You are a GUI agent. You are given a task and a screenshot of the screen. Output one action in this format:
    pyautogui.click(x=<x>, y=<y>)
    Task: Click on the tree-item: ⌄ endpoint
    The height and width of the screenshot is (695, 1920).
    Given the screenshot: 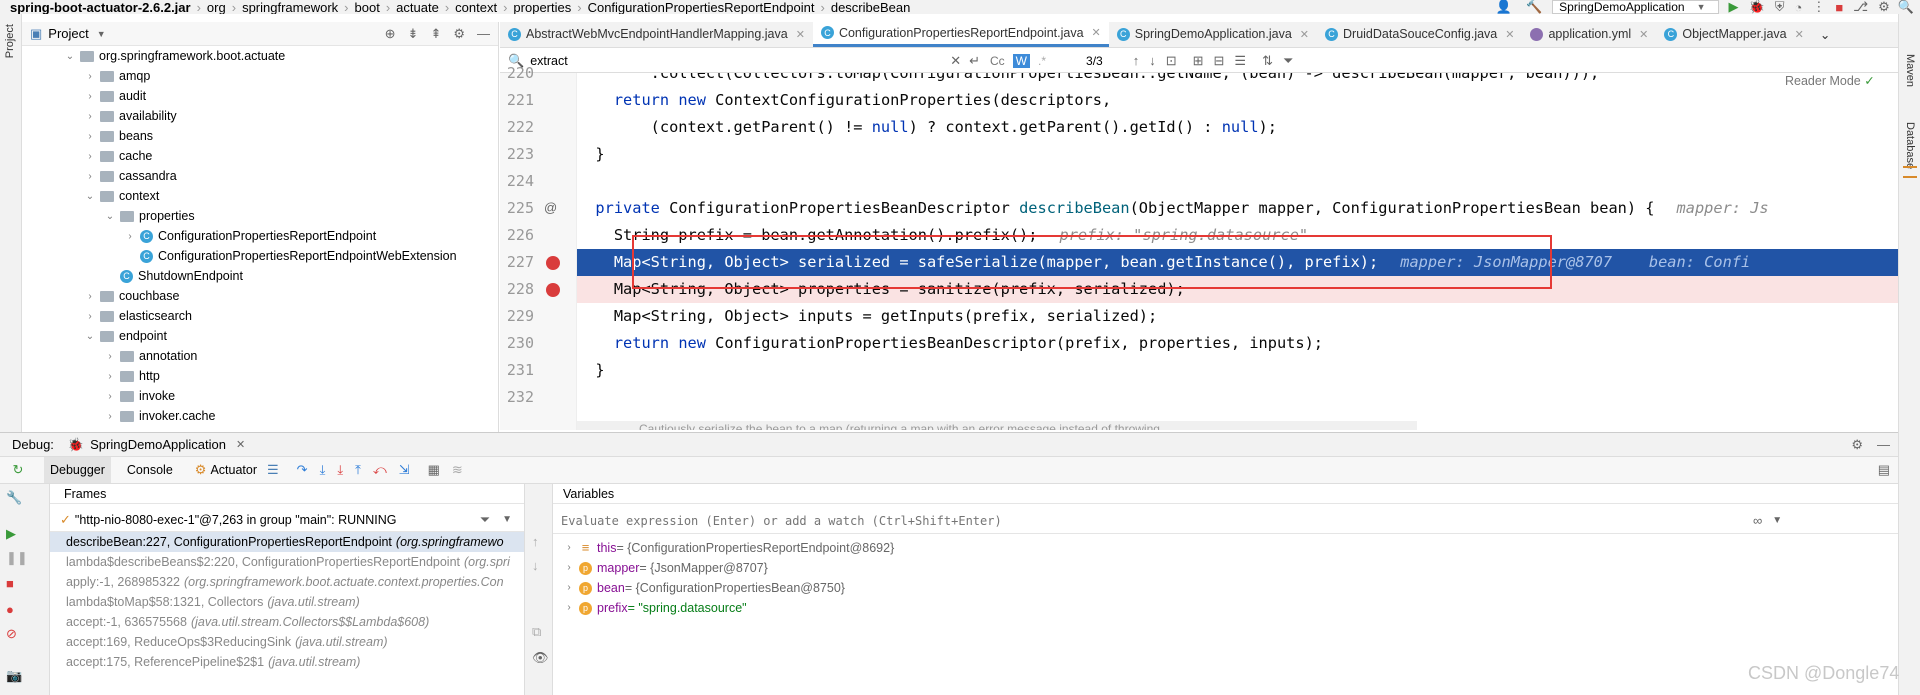 What is the action you would take?
    pyautogui.click(x=260, y=336)
    